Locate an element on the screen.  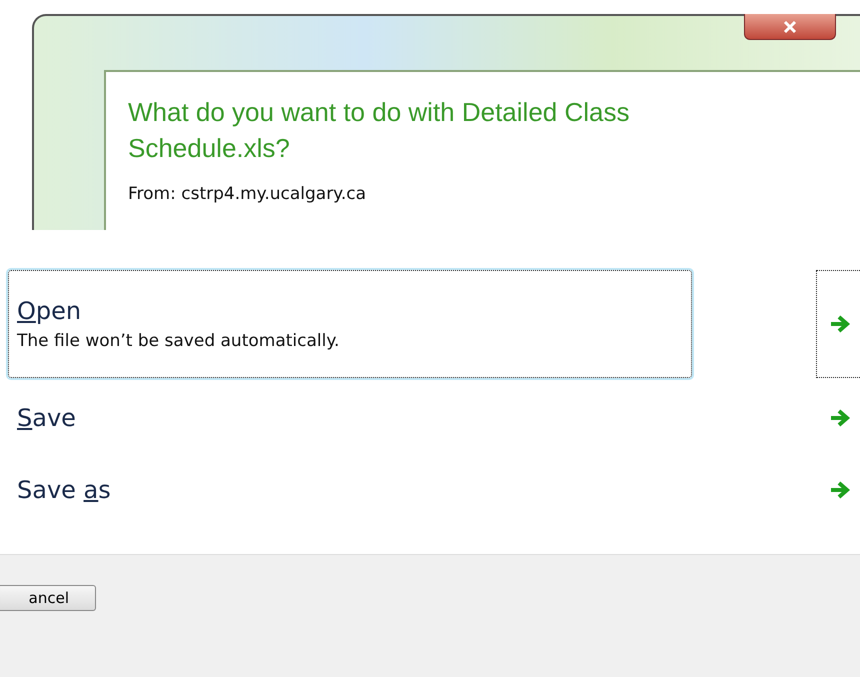
dialog-heading: What do you want to do with Detailed Class Schedule.xls? is located at coordinates (379, 130).